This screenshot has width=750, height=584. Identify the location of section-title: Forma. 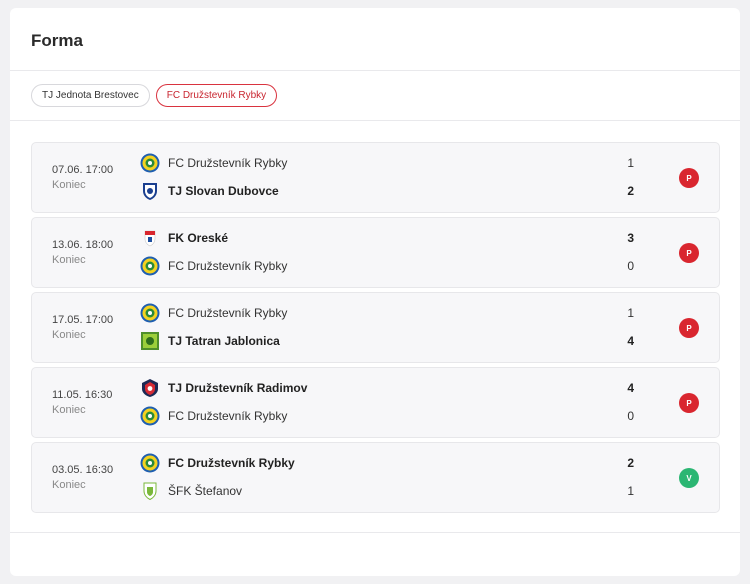
(57, 40).